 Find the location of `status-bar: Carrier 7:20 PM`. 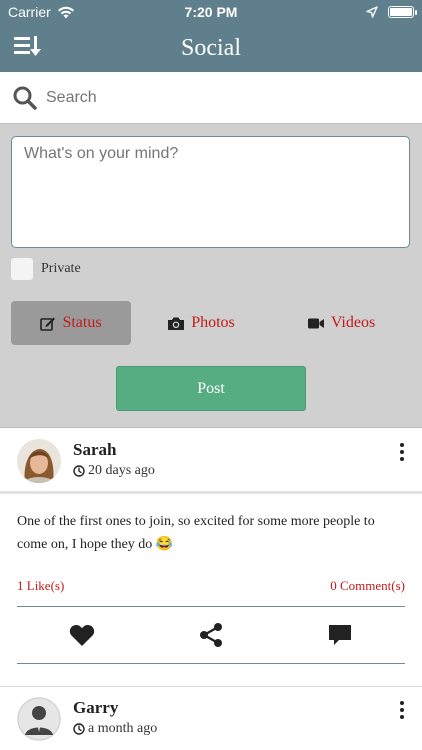

status-bar: Carrier 7:20 PM is located at coordinates (211, 12).